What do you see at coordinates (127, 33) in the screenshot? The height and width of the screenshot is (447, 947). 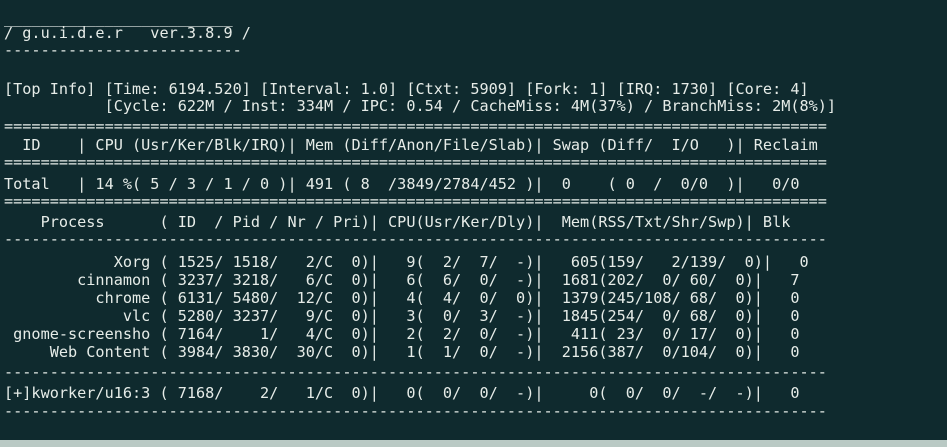 I see `logo-title: / g.u.i.d.e.r ver.3.8.9 /` at bounding box center [127, 33].